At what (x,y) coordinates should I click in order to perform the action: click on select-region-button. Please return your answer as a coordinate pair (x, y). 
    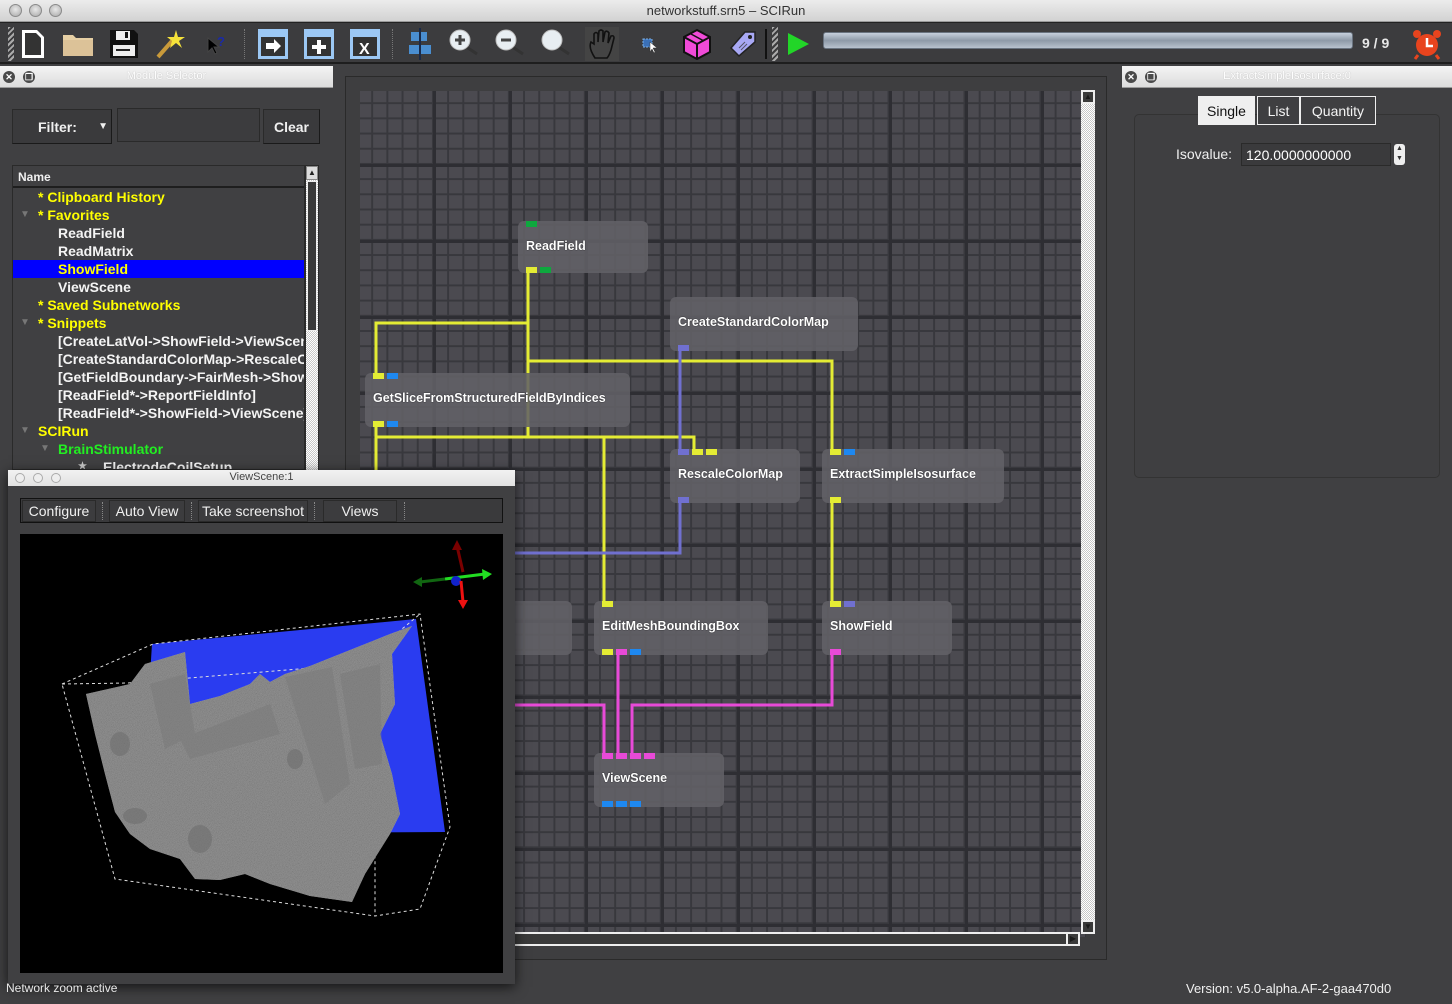
    Looking at the image, I should click on (650, 44).